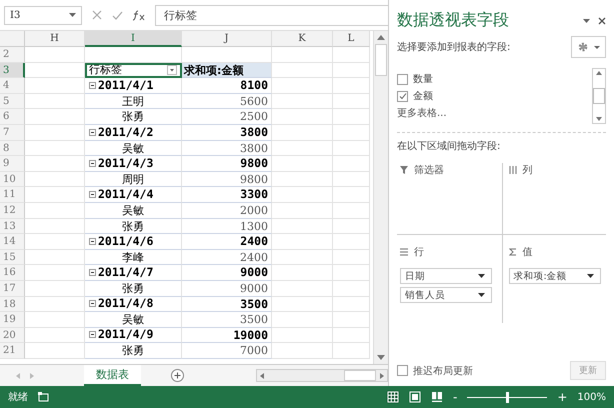 This screenshot has height=408, width=614. I want to click on settings-button, so click(588, 47).